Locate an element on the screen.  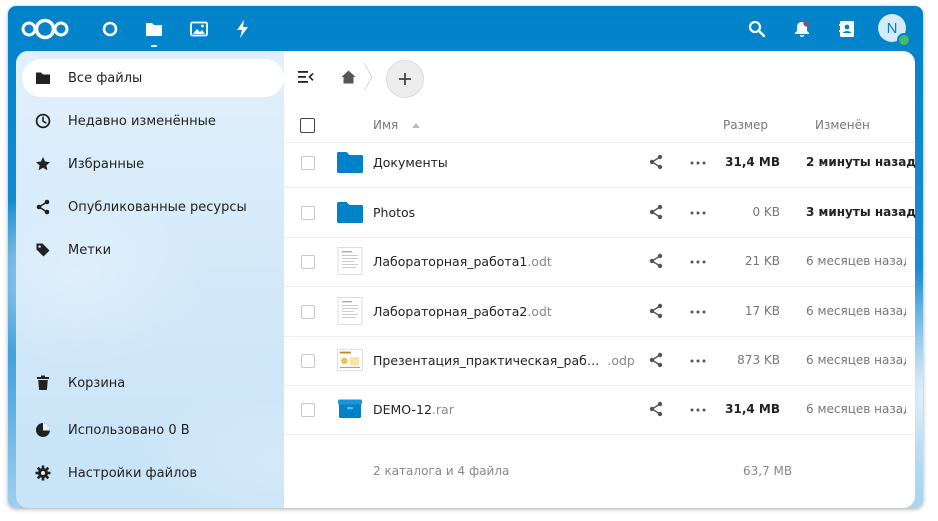
nav-item-label: Корзина is located at coordinates (97, 383).